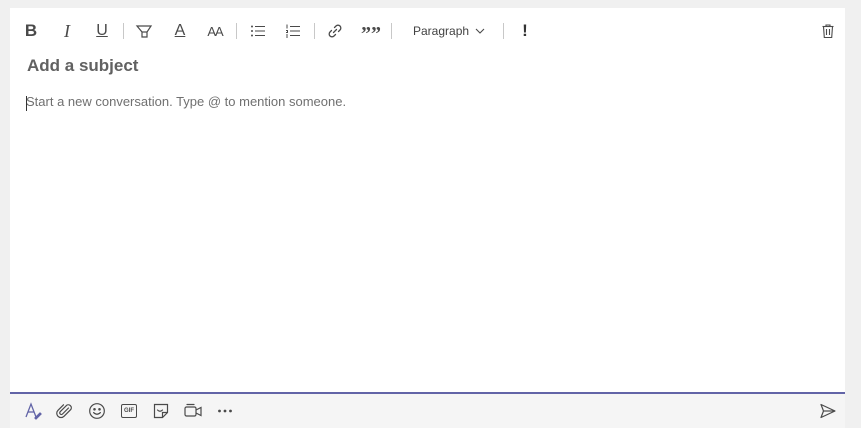 This screenshot has height=428, width=861. Describe the element at coordinates (26, 103) in the screenshot. I see `text-cursor` at that location.